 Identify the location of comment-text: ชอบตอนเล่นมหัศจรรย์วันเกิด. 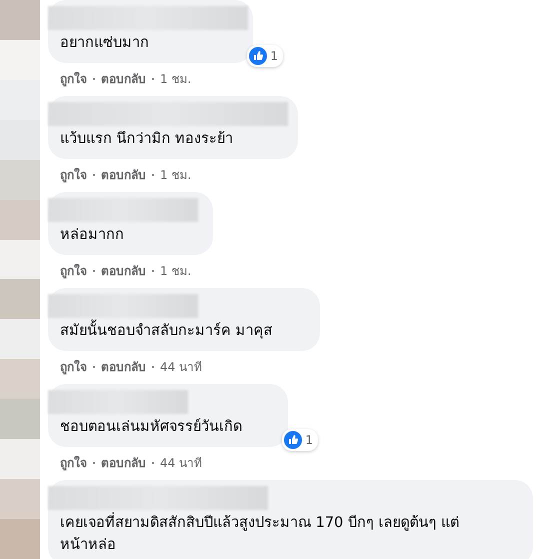
(151, 427).